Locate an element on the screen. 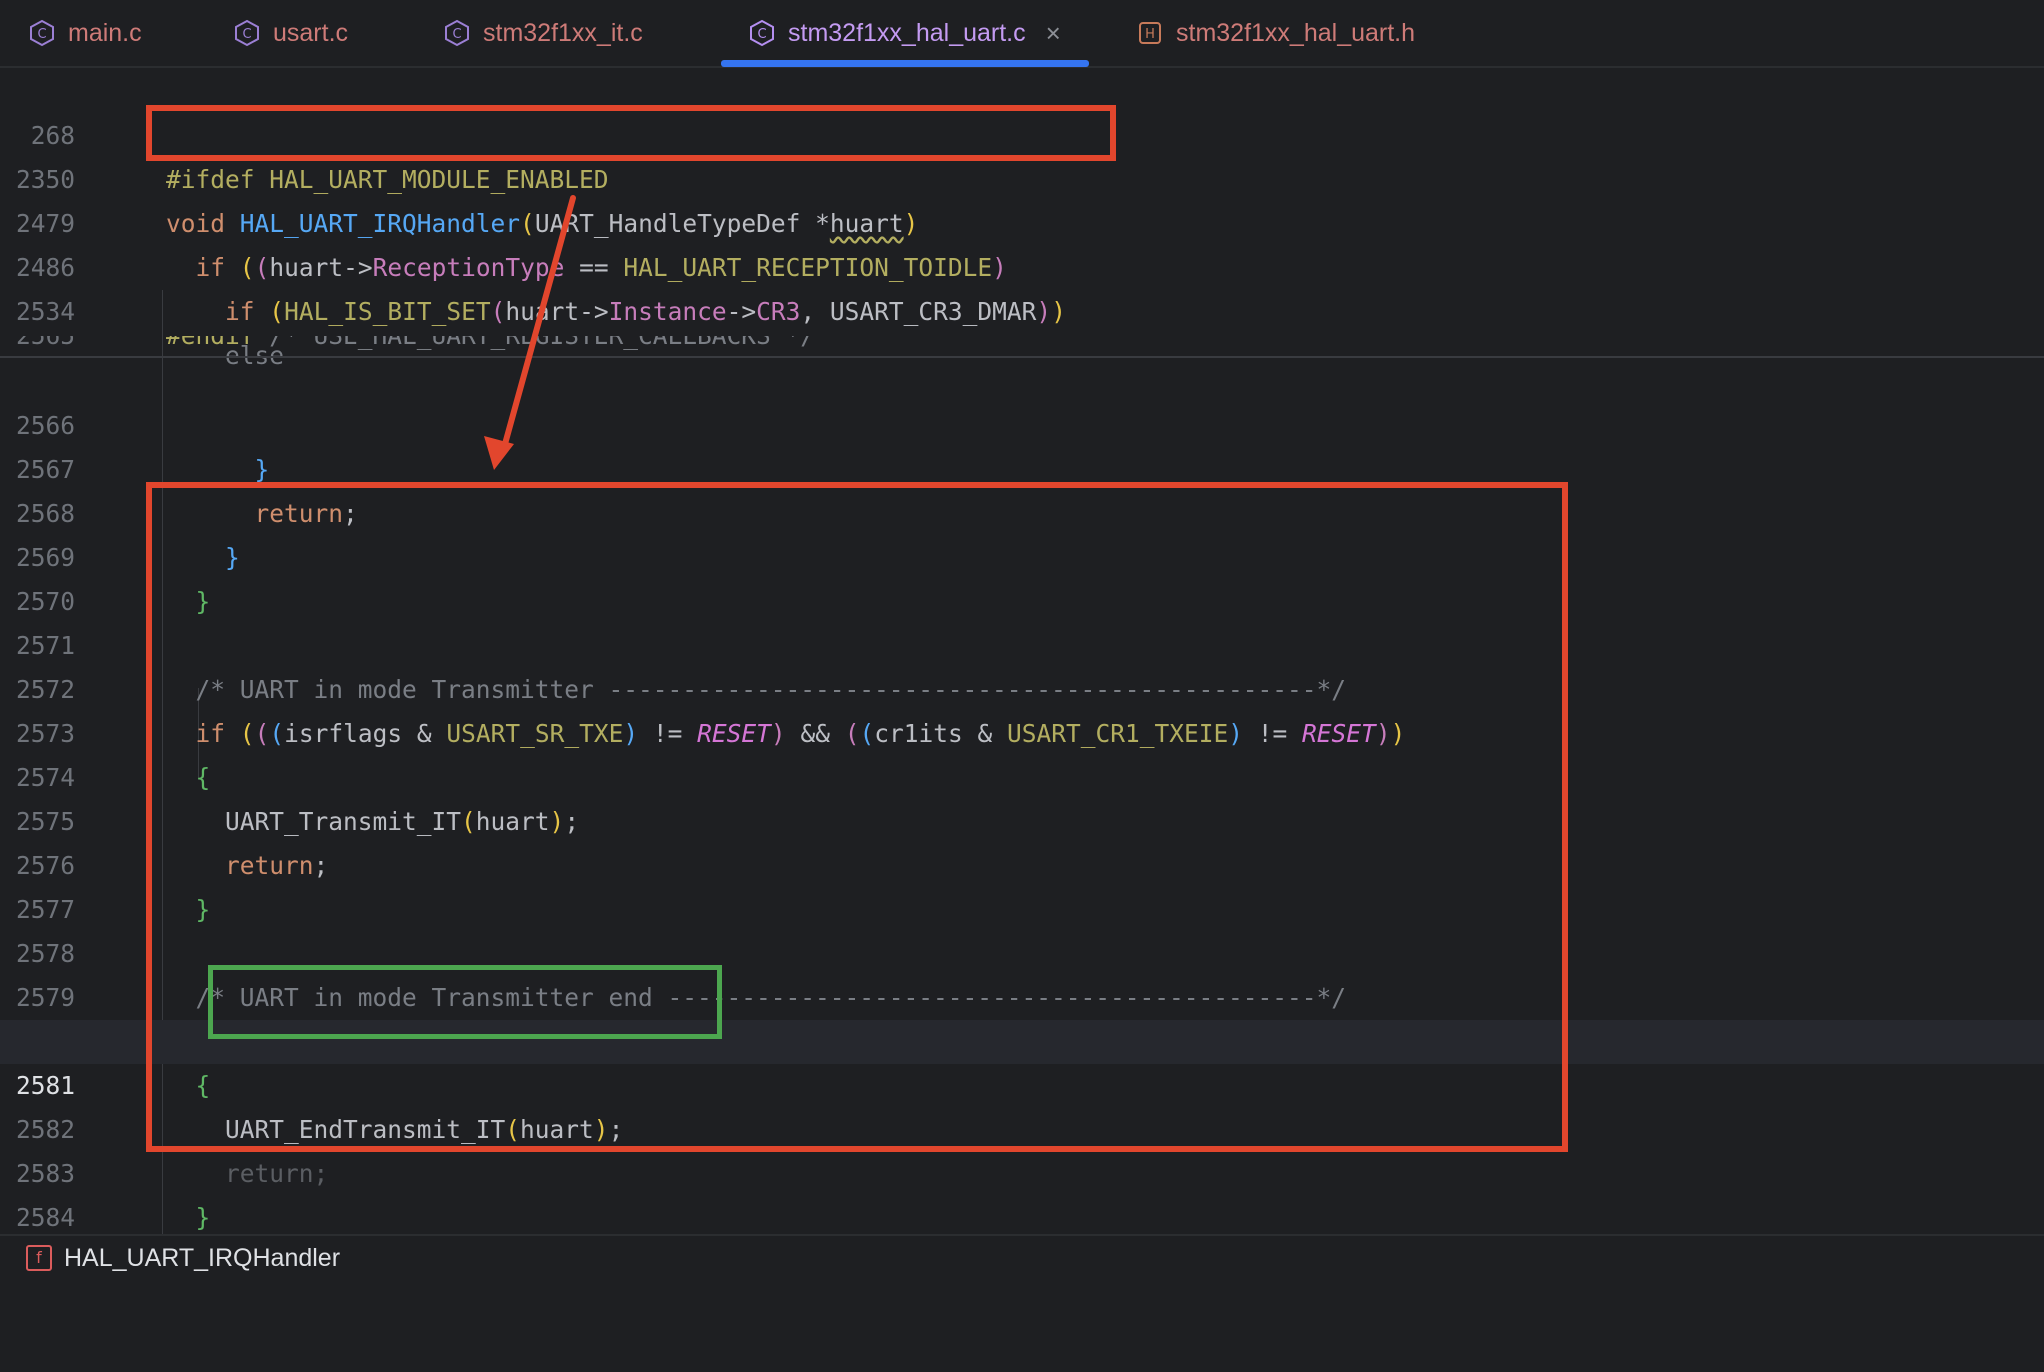  code-line: 2566 } is located at coordinates (1022, 422).